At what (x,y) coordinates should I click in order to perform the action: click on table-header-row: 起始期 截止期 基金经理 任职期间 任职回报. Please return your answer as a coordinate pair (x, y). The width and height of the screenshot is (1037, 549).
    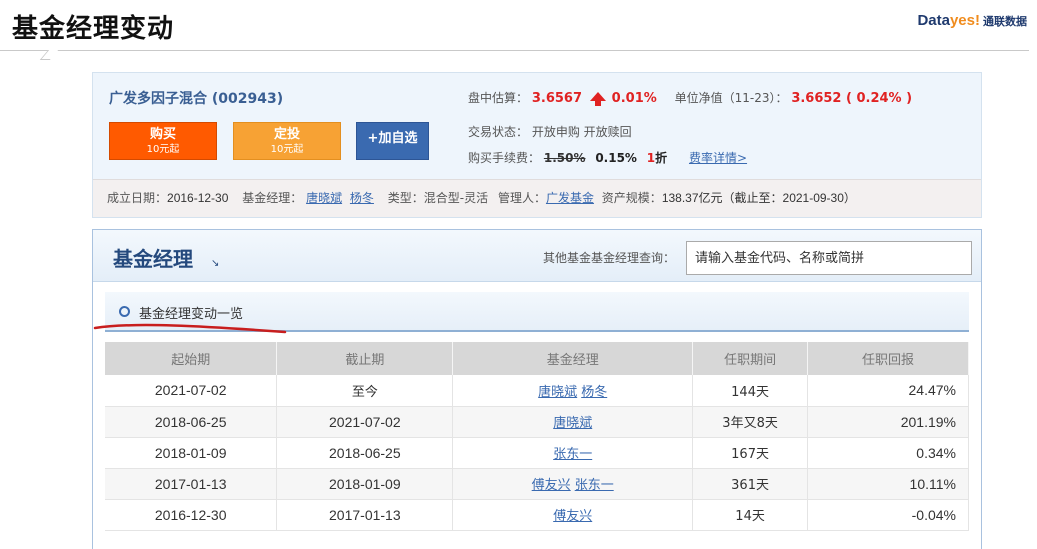
    Looking at the image, I should click on (537, 358).